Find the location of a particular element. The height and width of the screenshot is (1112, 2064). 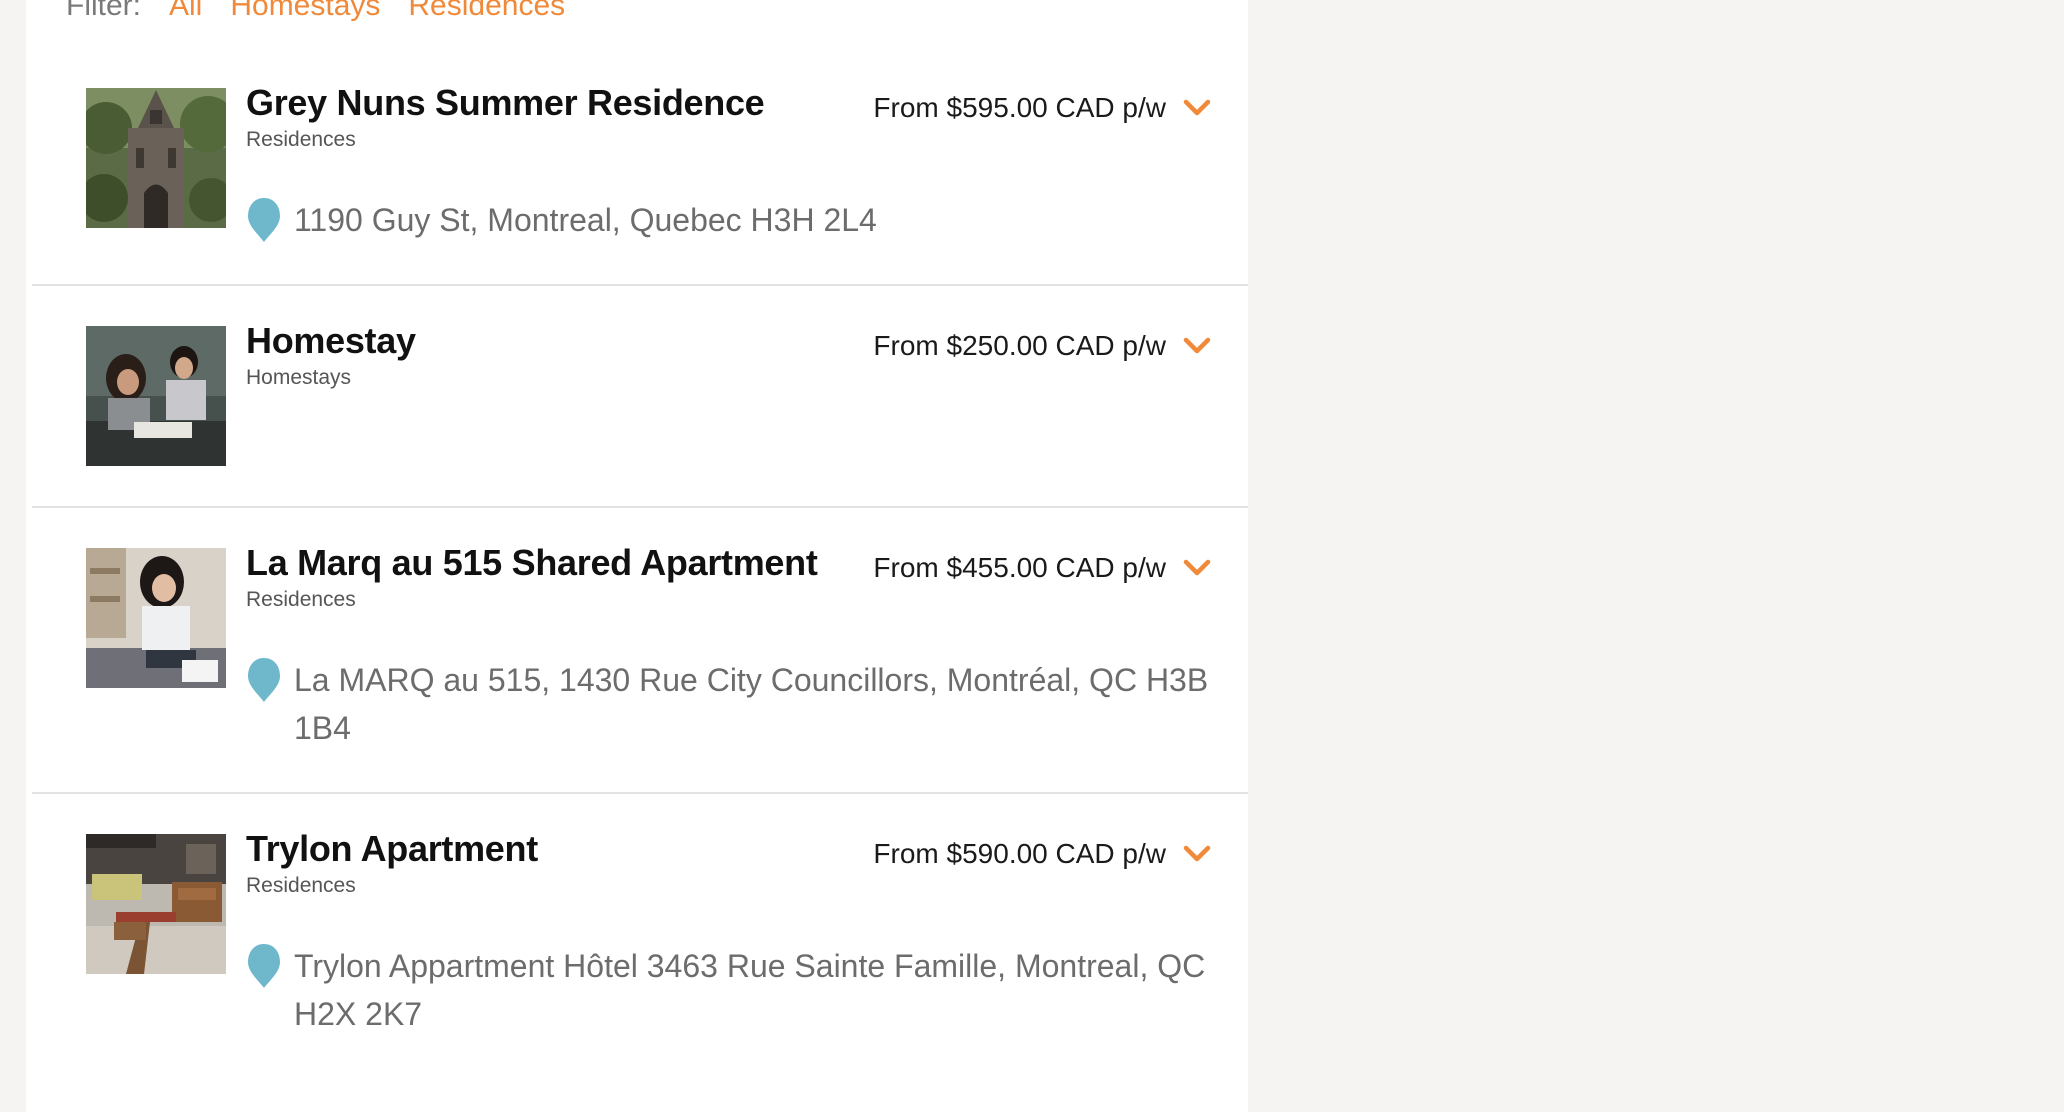

filter-label: Filter: is located at coordinates (103, 11).